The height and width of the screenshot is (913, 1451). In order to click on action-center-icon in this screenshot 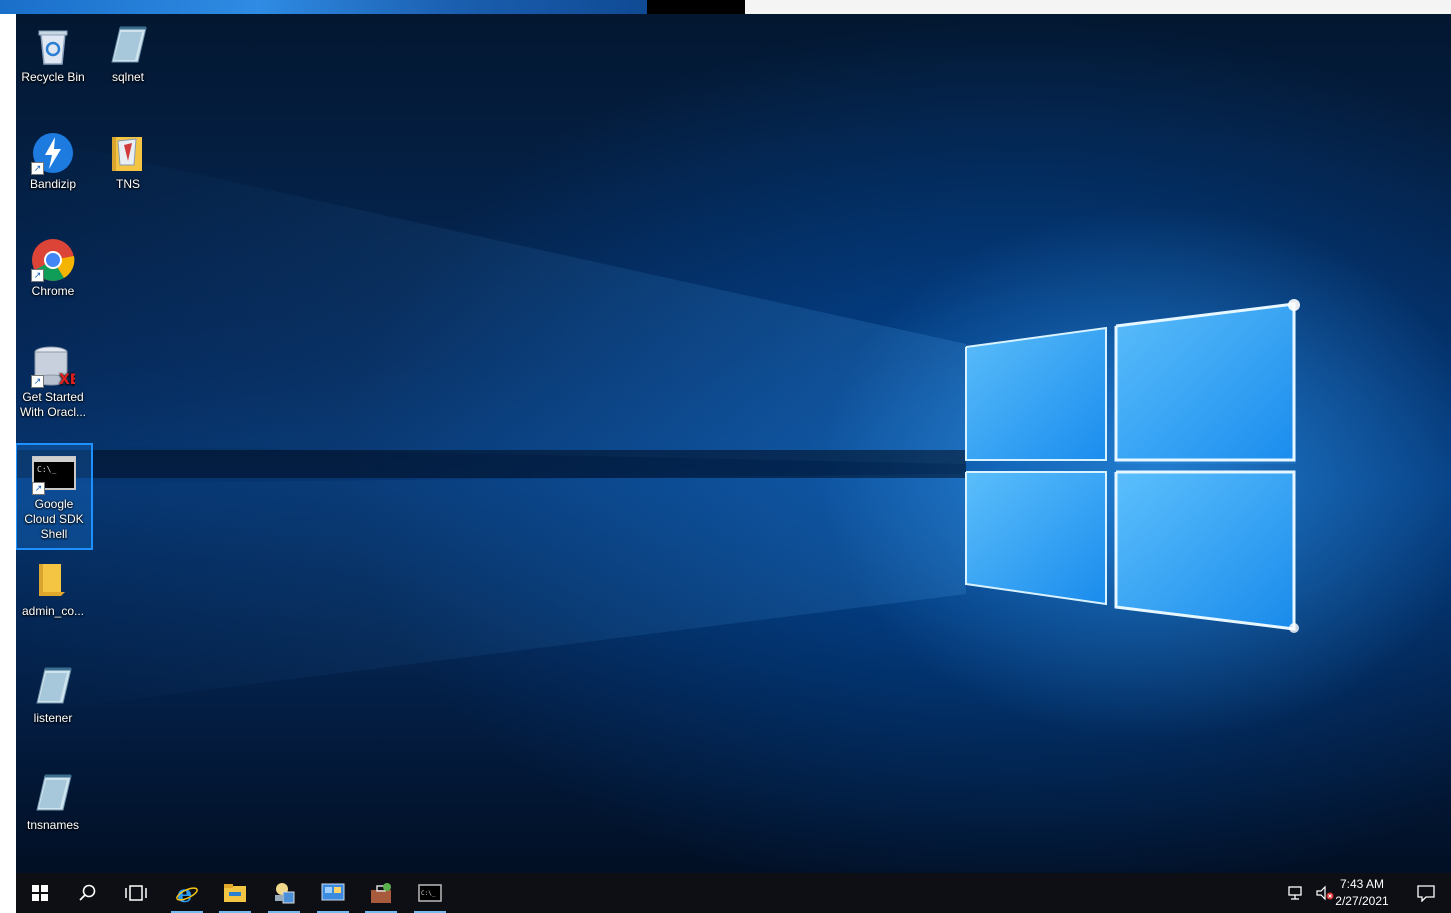, I will do `click(1426, 893)`.